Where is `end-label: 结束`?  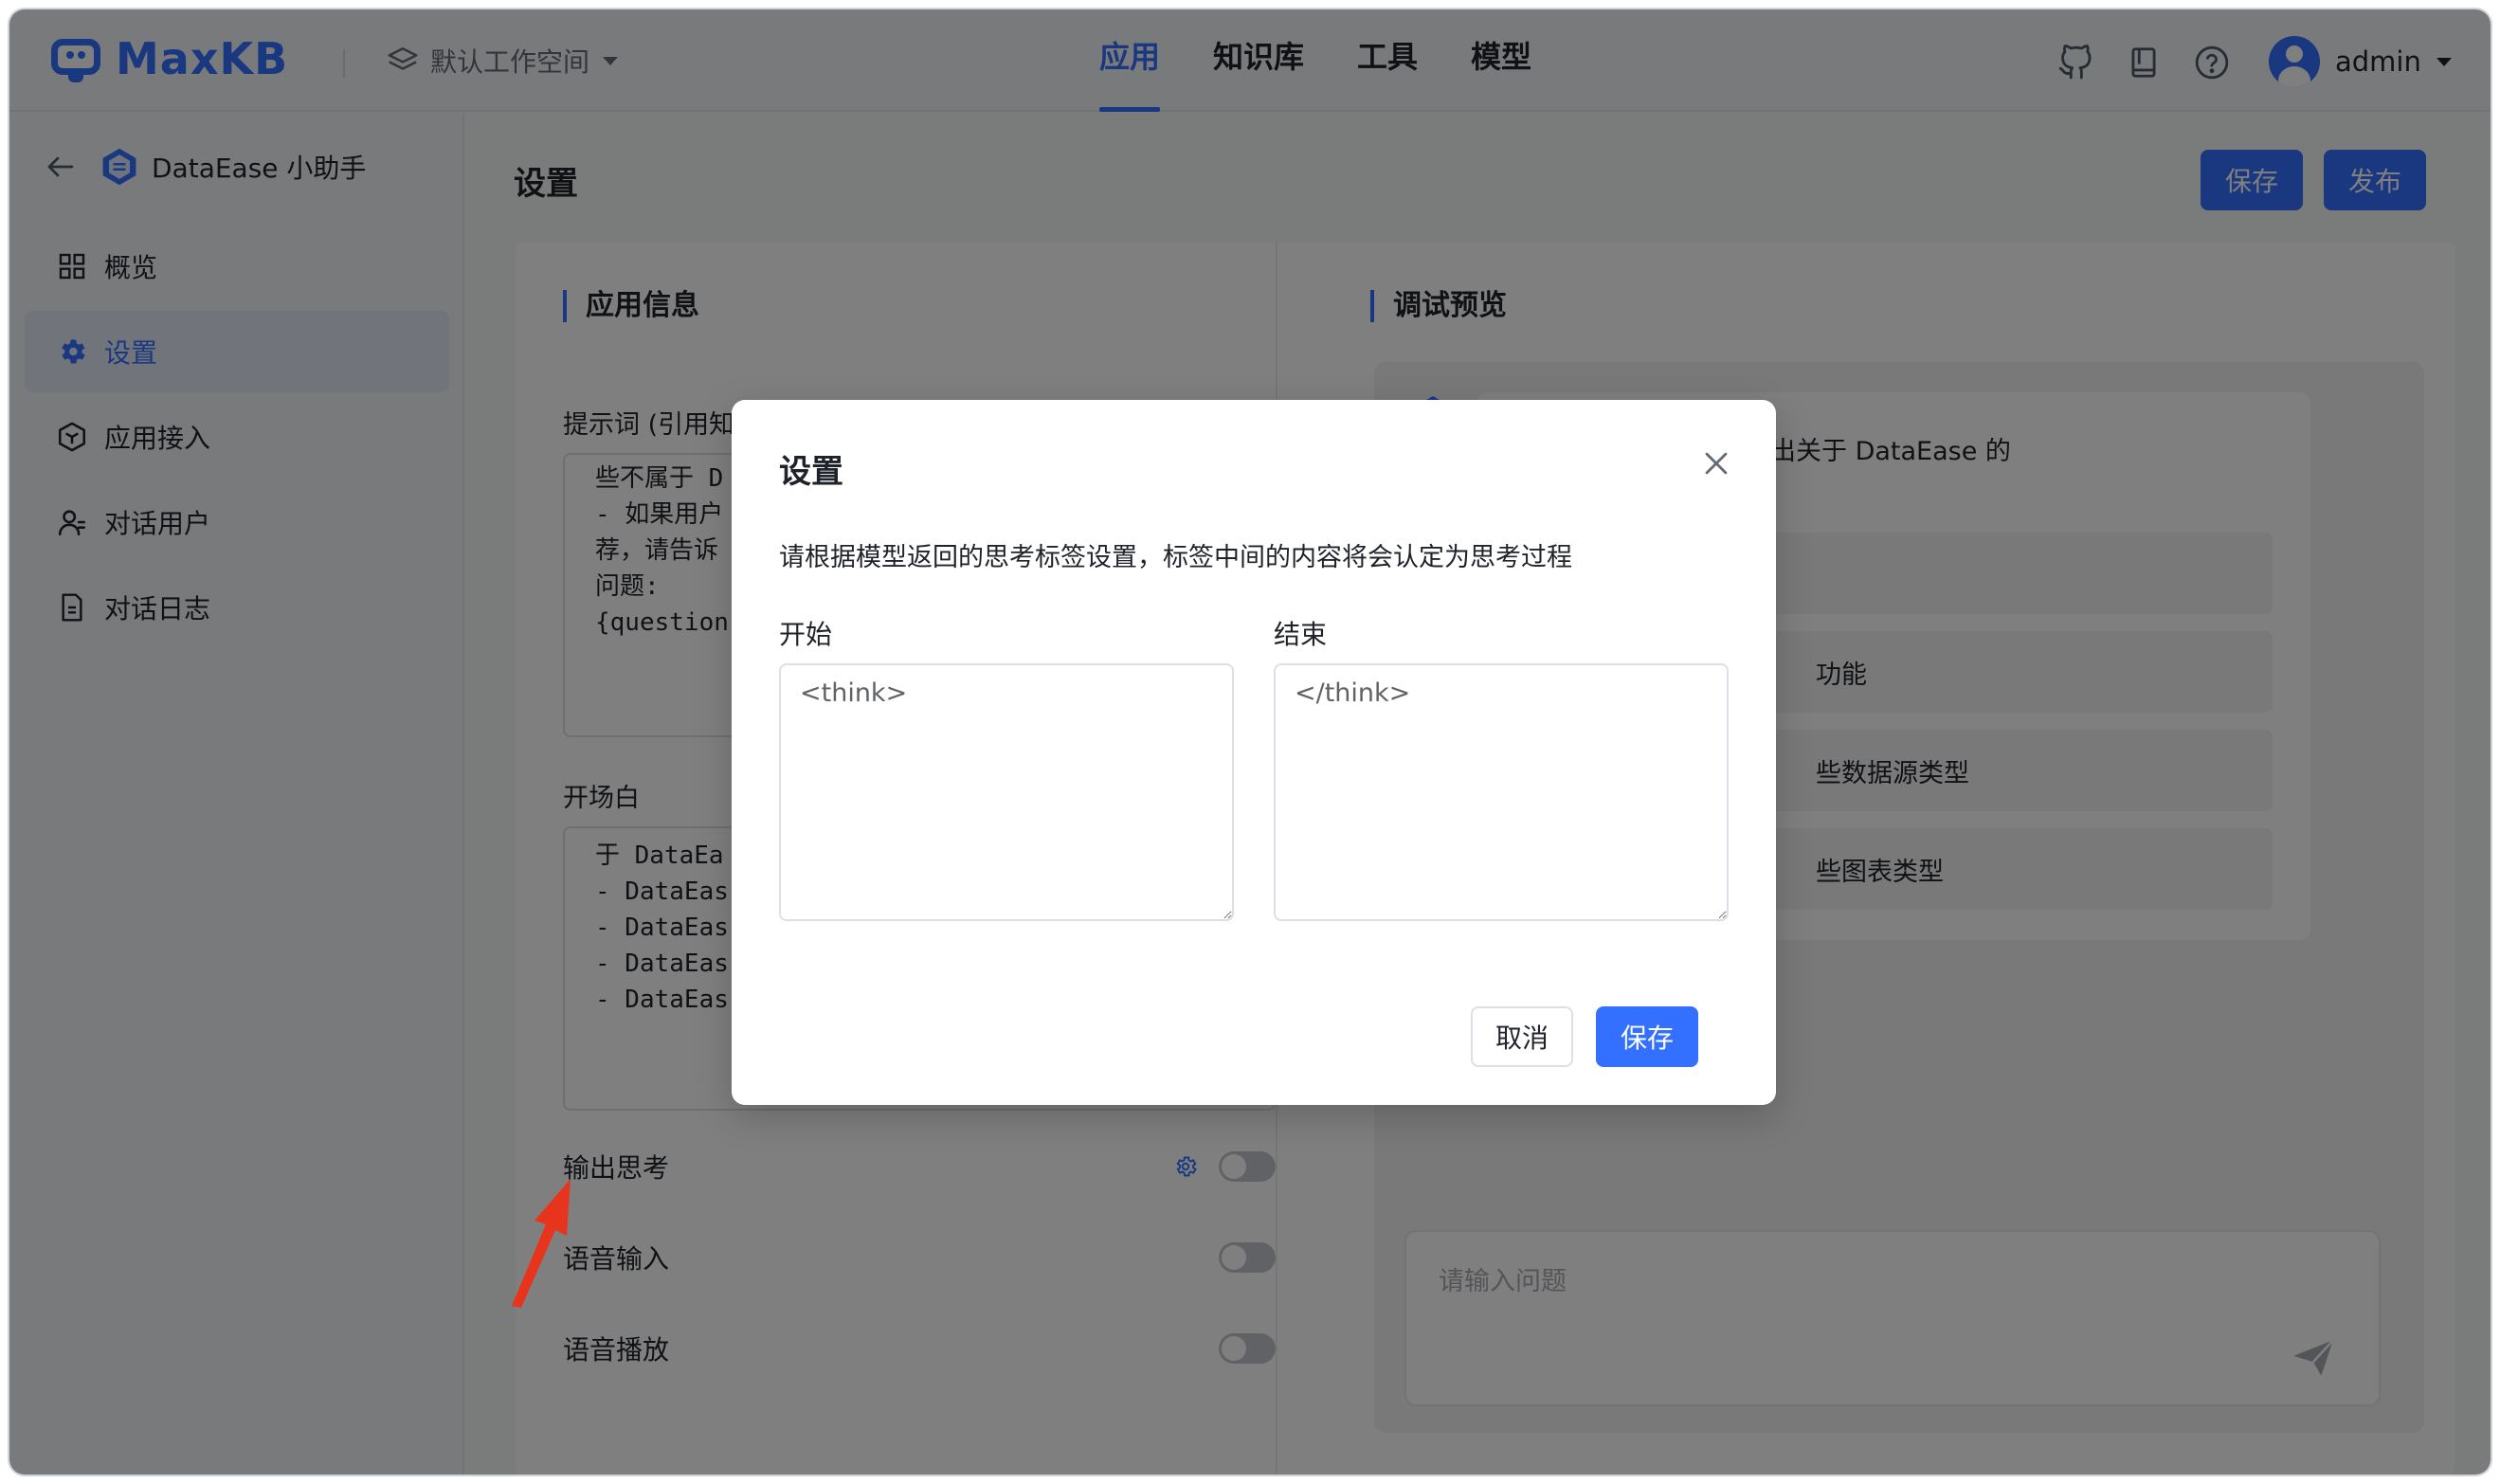
end-label: 结束 is located at coordinates (1301, 634).